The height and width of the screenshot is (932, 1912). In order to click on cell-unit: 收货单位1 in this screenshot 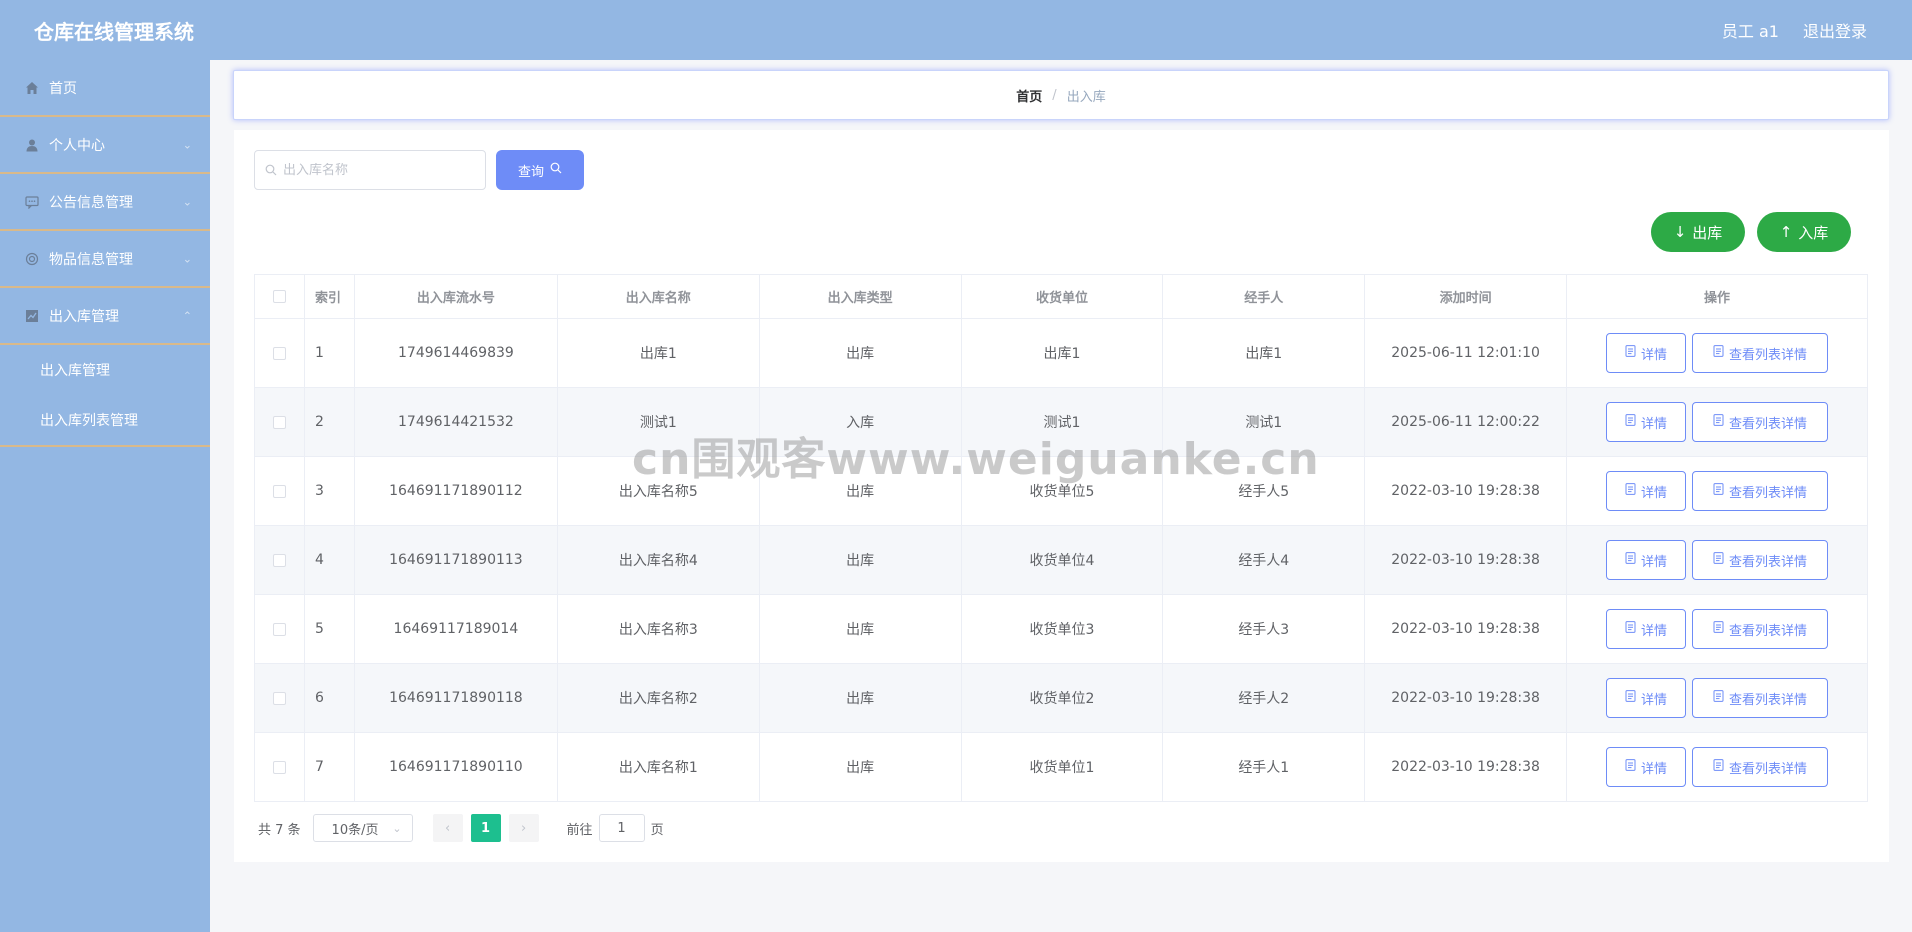, I will do `click(1062, 767)`.